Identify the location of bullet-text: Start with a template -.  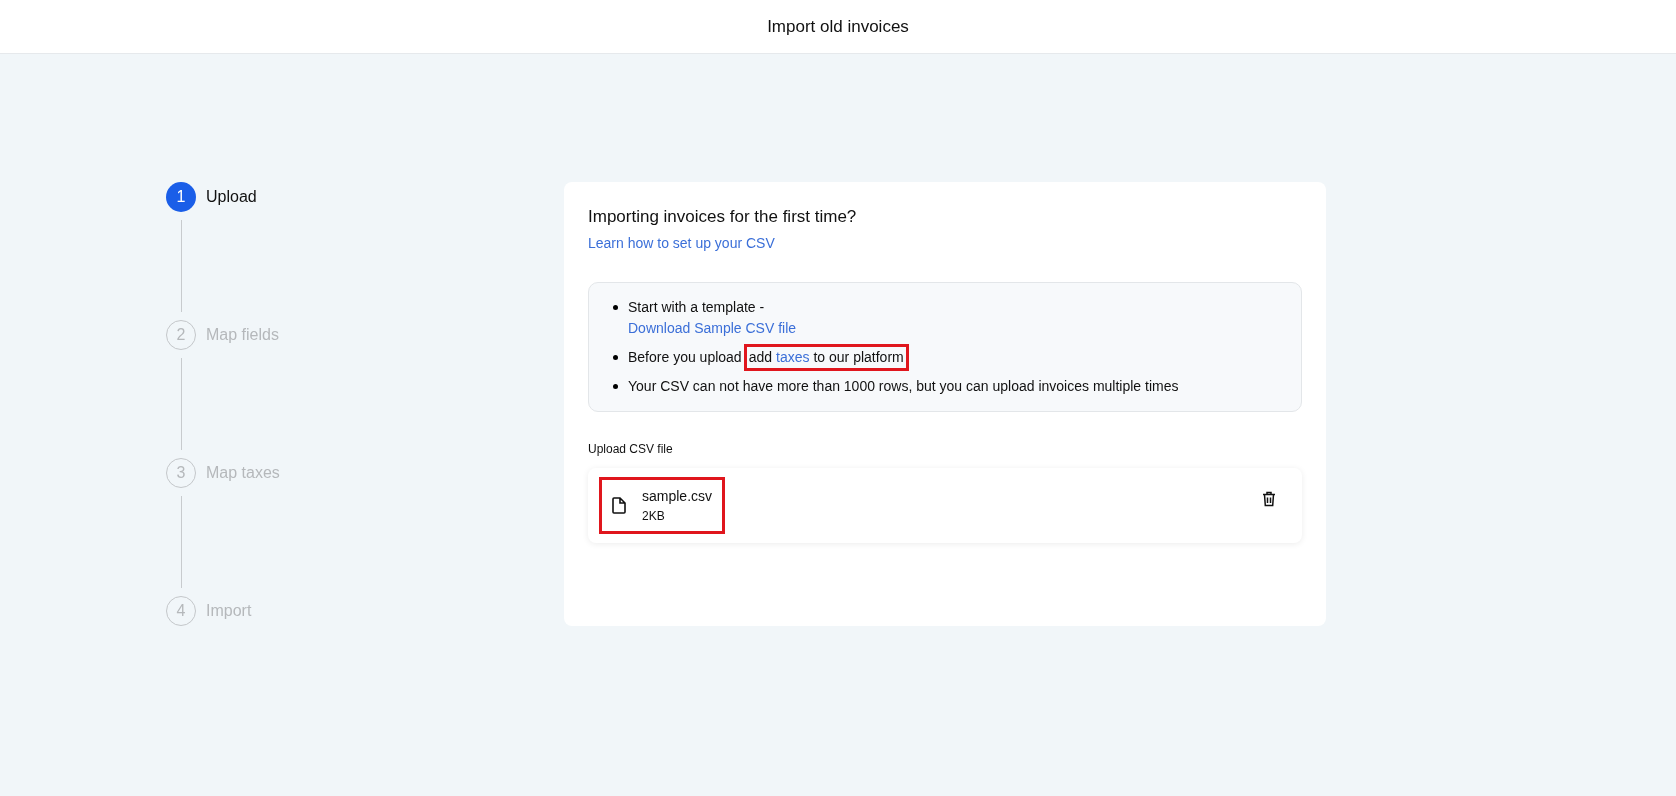
(697, 307).